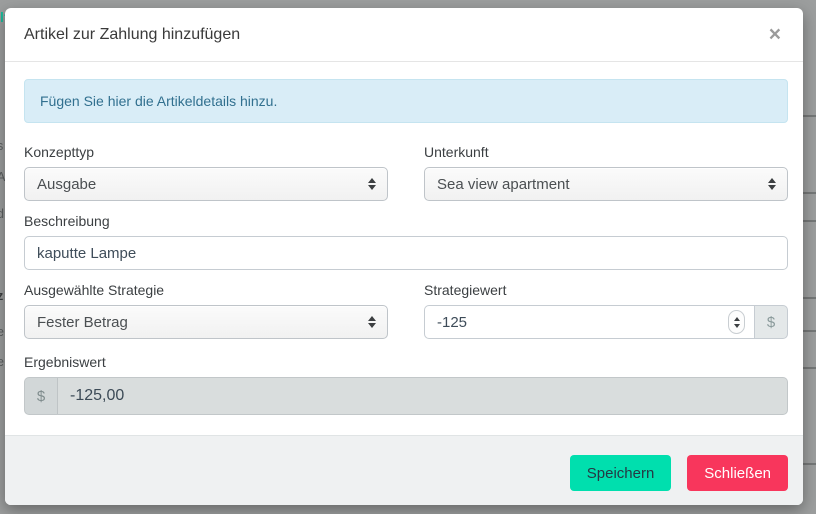 This screenshot has width=816, height=514. Describe the element at coordinates (589, 322) in the screenshot. I see `strategiewert-input` at that location.